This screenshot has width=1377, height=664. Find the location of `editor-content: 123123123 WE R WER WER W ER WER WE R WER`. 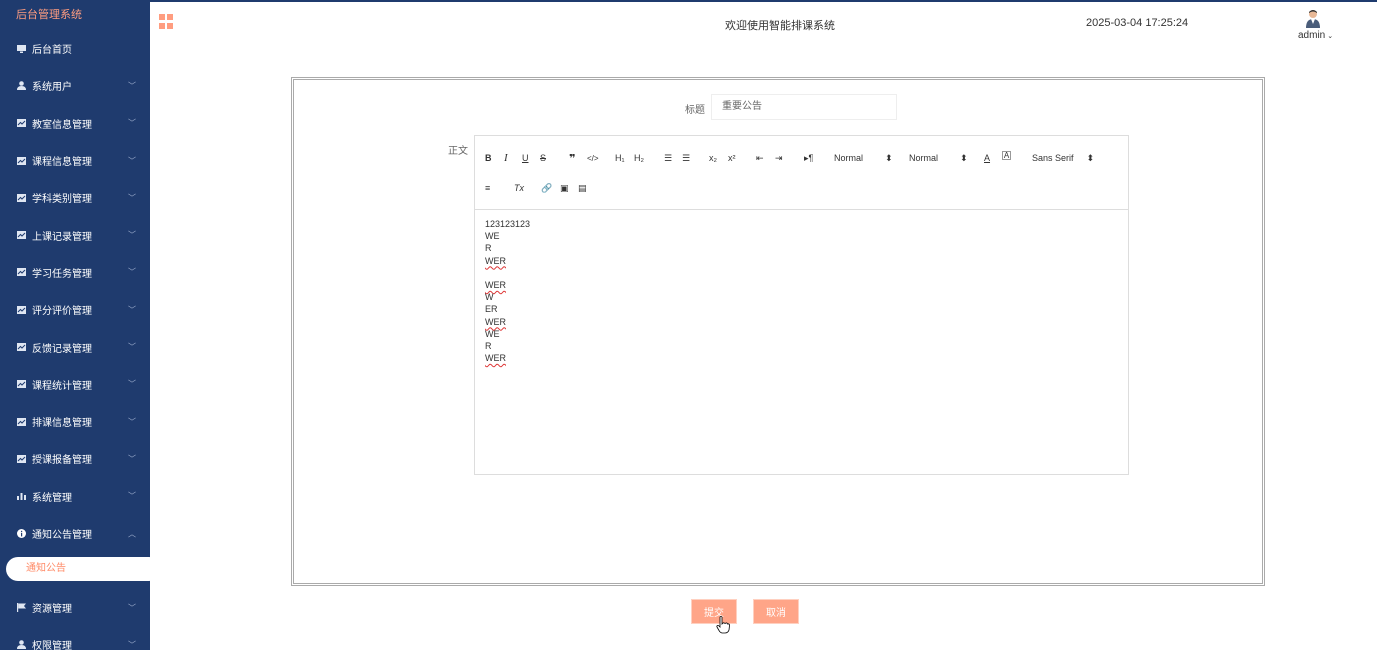

editor-content: 123123123 WE R WER WER W ER WER WE R WER is located at coordinates (801, 291).